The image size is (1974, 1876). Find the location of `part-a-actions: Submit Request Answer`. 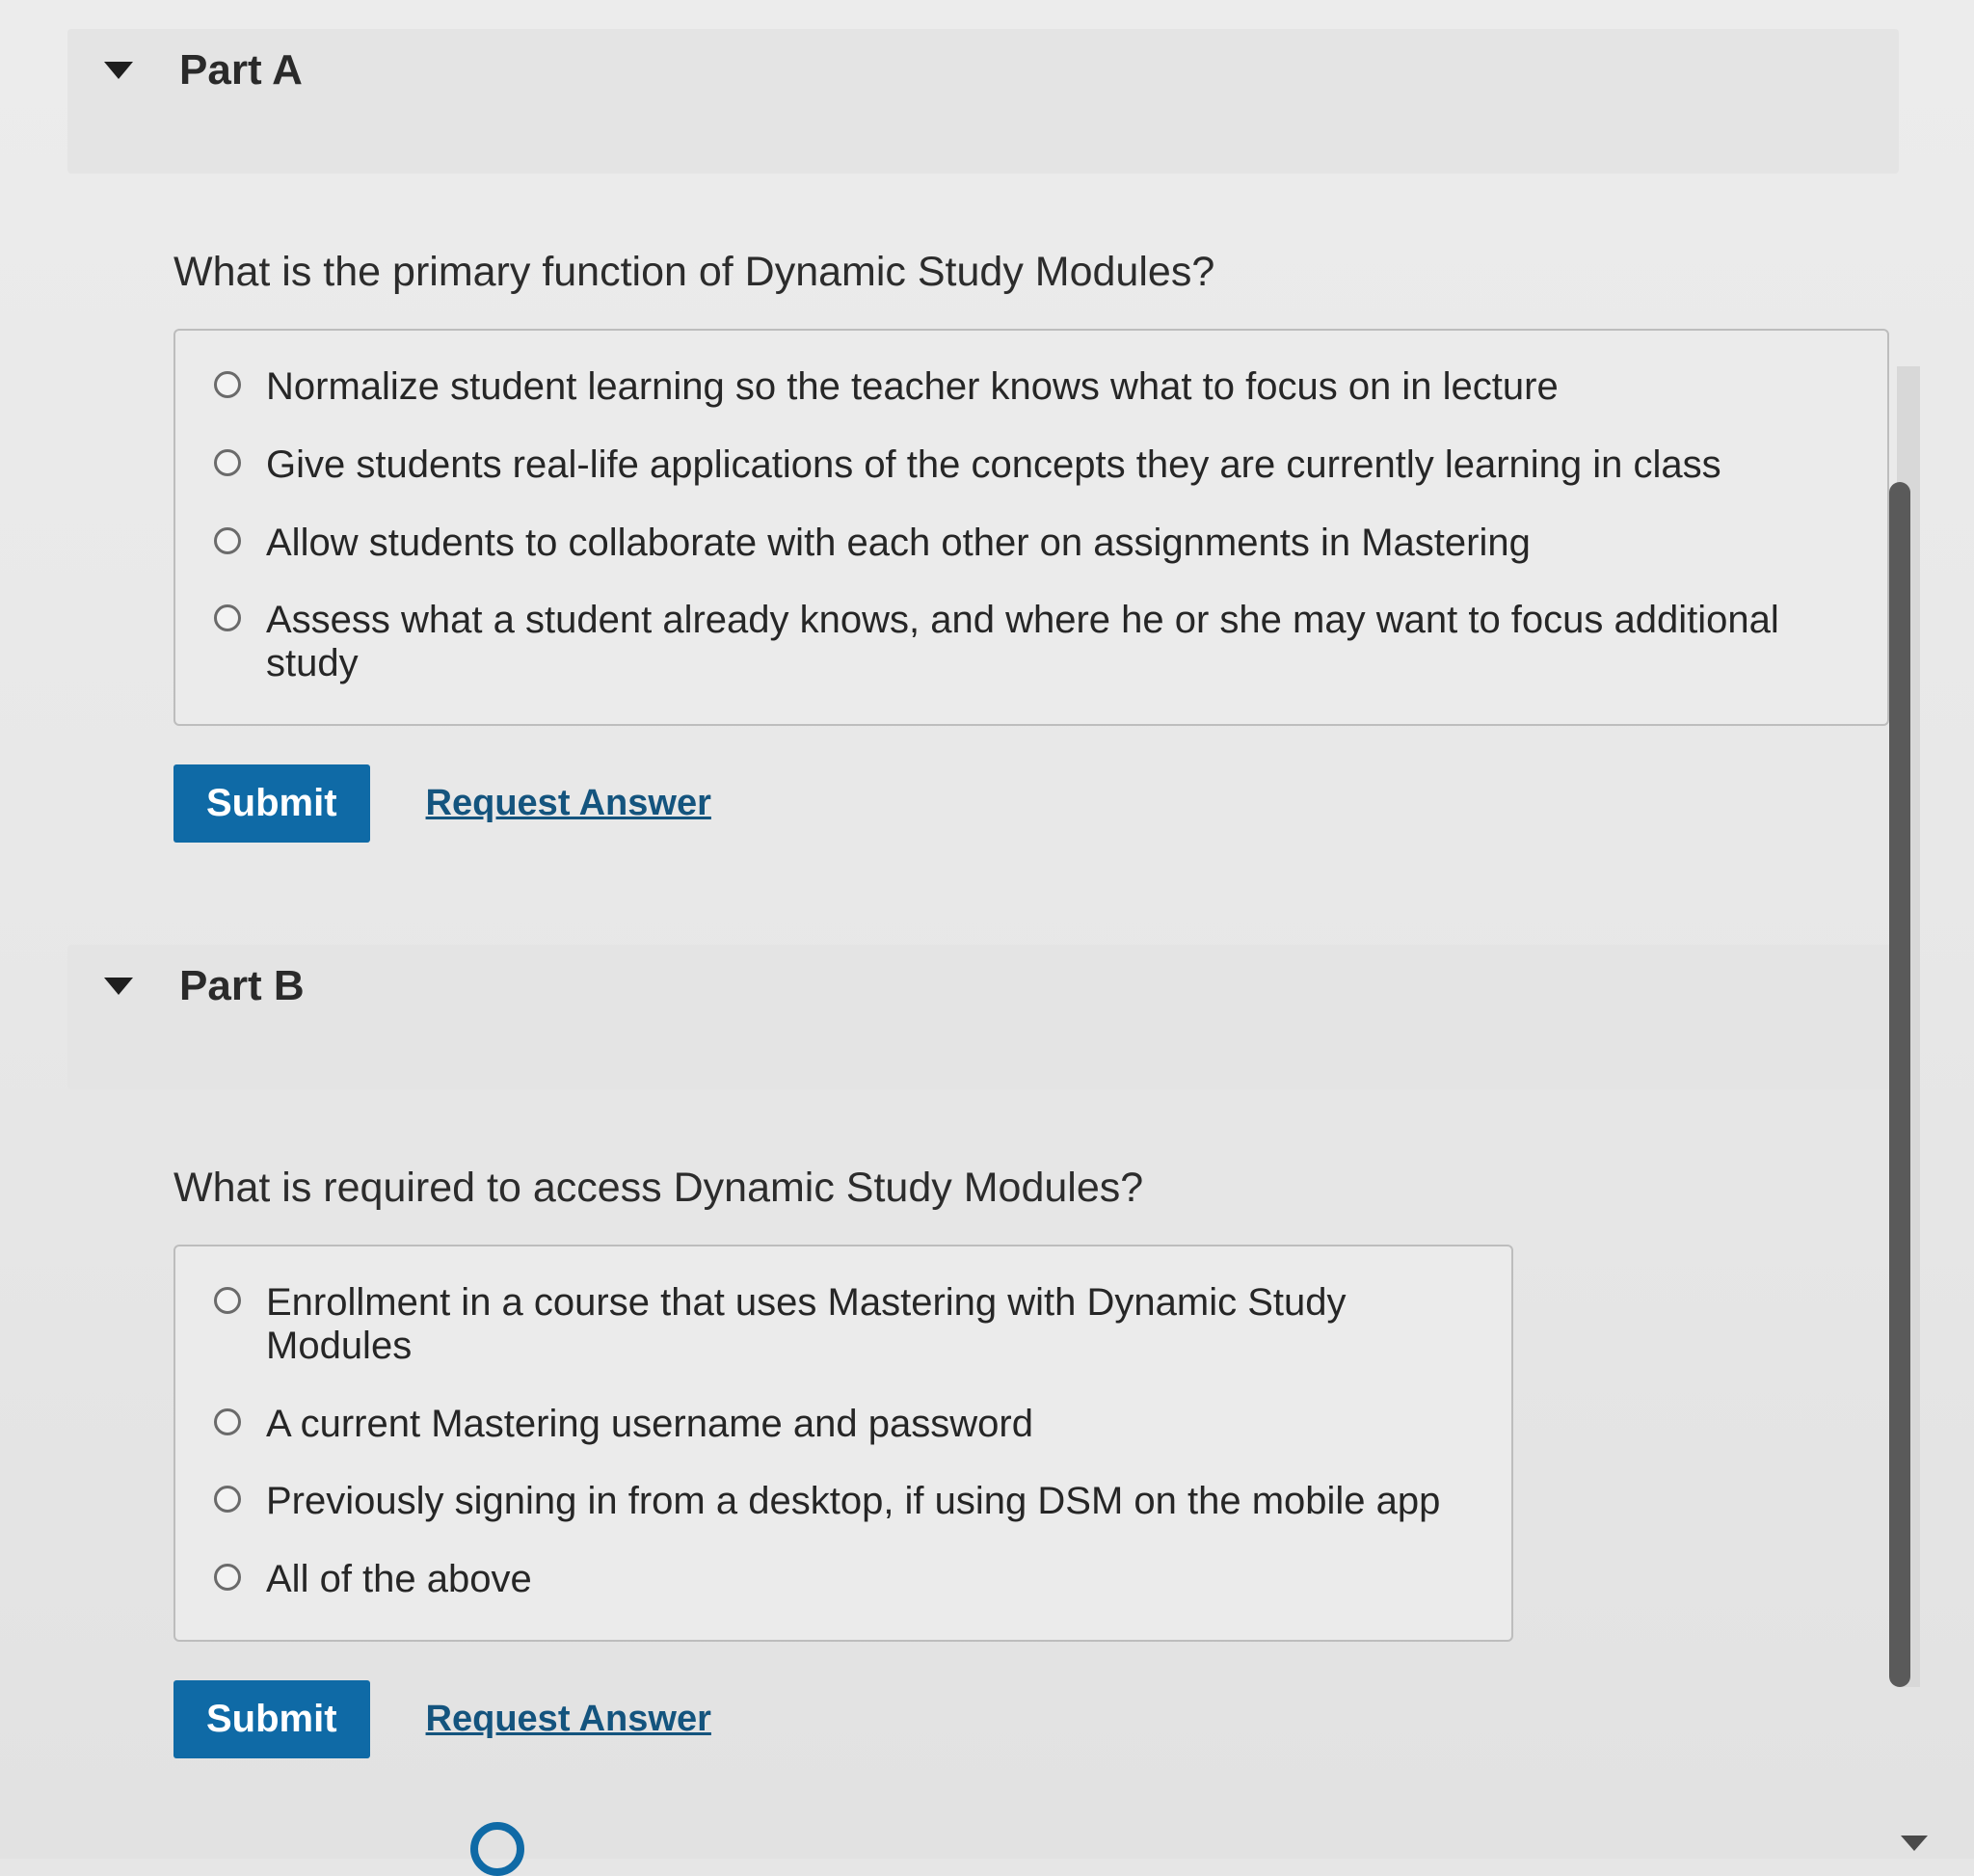

part-a-actions: Submit Request Answer is located at coordinates (1036, 803).